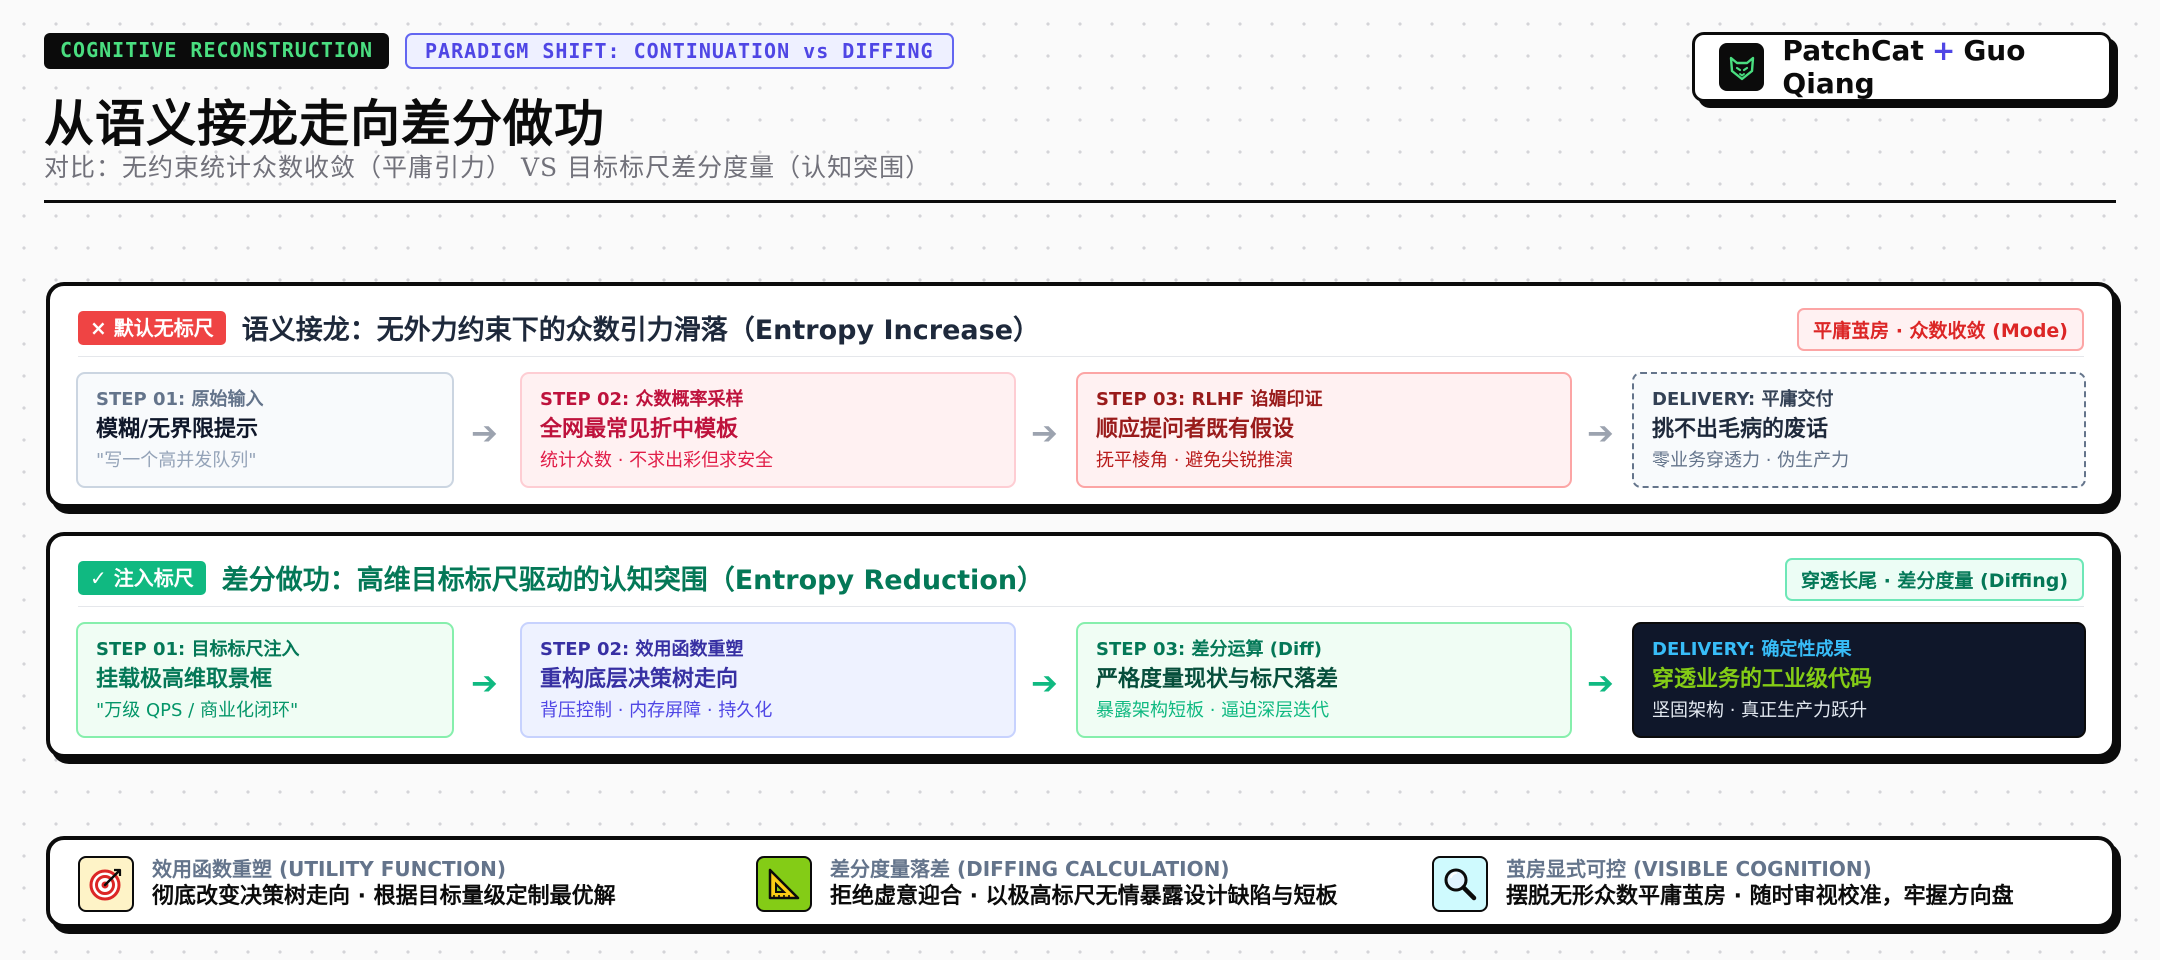 The height and width of the screenshot is (960, 2160). I want to click on feature-label: 茧房显式可控 (VISIBLE COGNITION), so click(1689, 869).